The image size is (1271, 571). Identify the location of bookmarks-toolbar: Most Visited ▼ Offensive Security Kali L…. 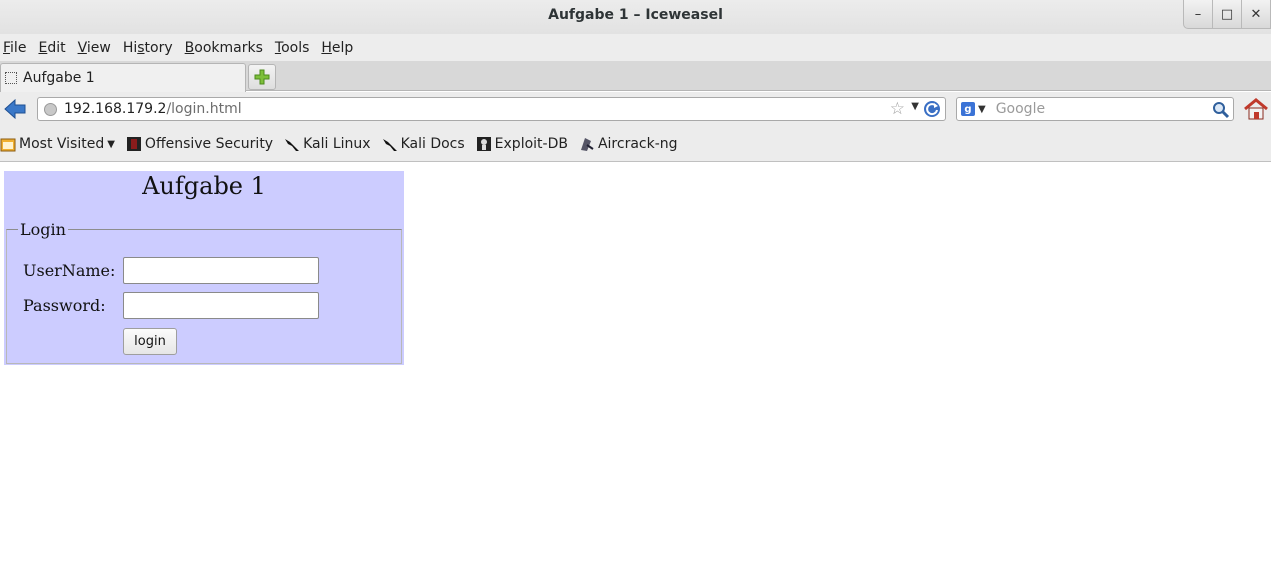
(635, 144).